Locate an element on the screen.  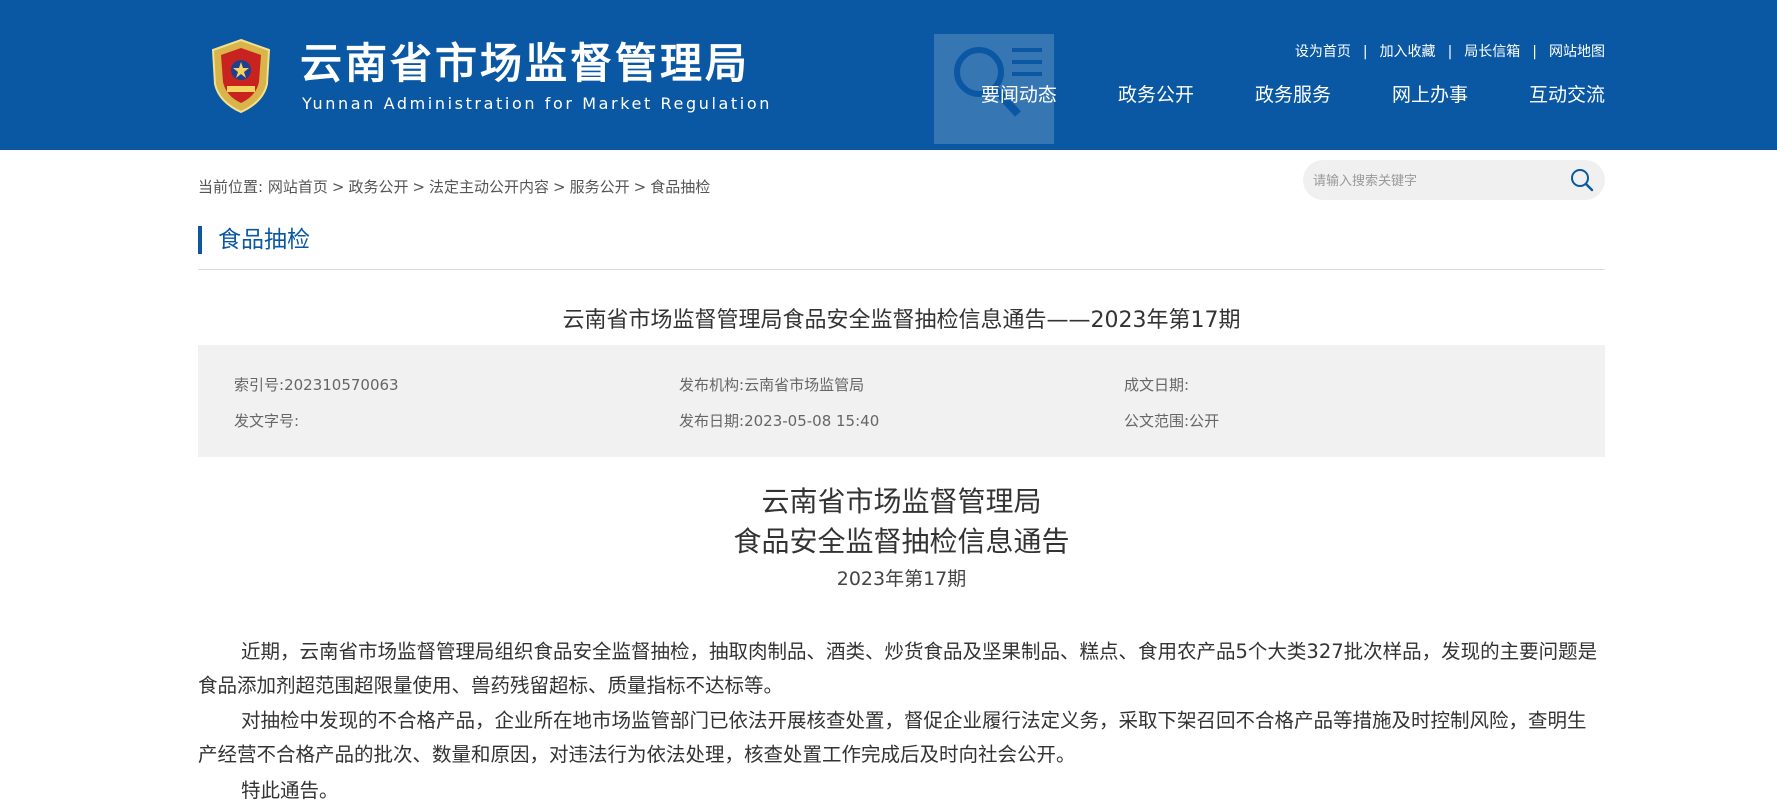
top-utility-links: 设为首页 | 加入收藏 | 局长信箱 | 网站地图 is located at coordinates (1449, 52).